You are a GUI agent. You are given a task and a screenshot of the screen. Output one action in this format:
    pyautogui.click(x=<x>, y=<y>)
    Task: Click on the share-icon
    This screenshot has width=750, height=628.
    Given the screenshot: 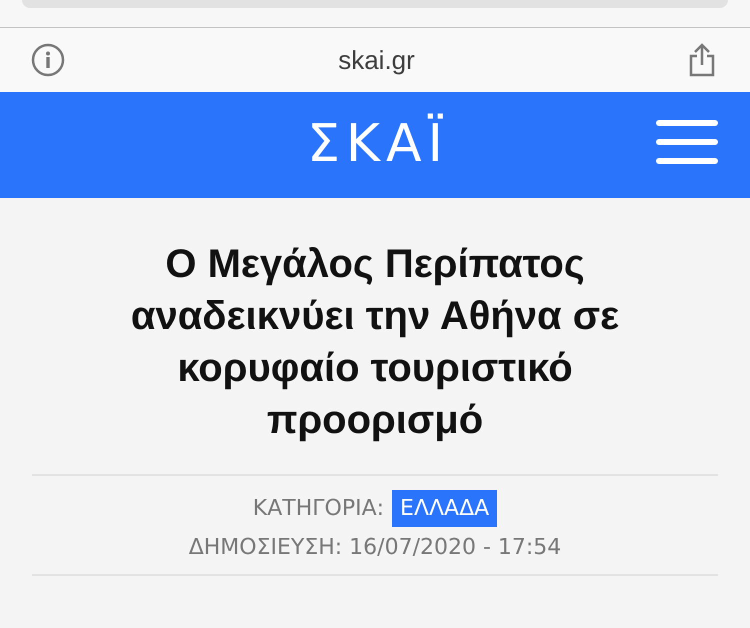 What is the action you would take?
    pyautogui.click(x=702, y=60)
    